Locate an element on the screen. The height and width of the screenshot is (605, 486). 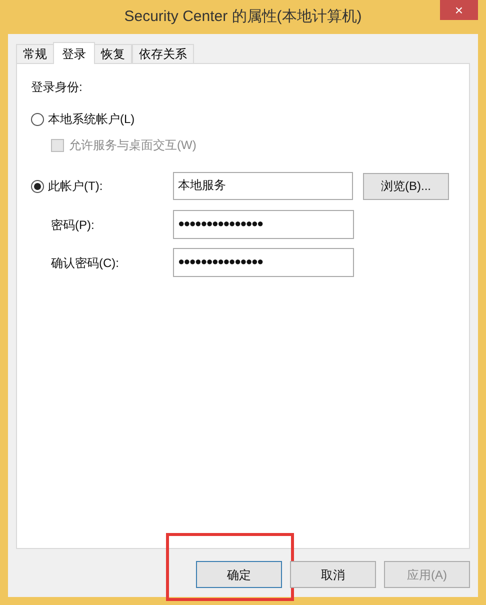
radio-label: 此帐户(T): is located at coordinates (75, 186).